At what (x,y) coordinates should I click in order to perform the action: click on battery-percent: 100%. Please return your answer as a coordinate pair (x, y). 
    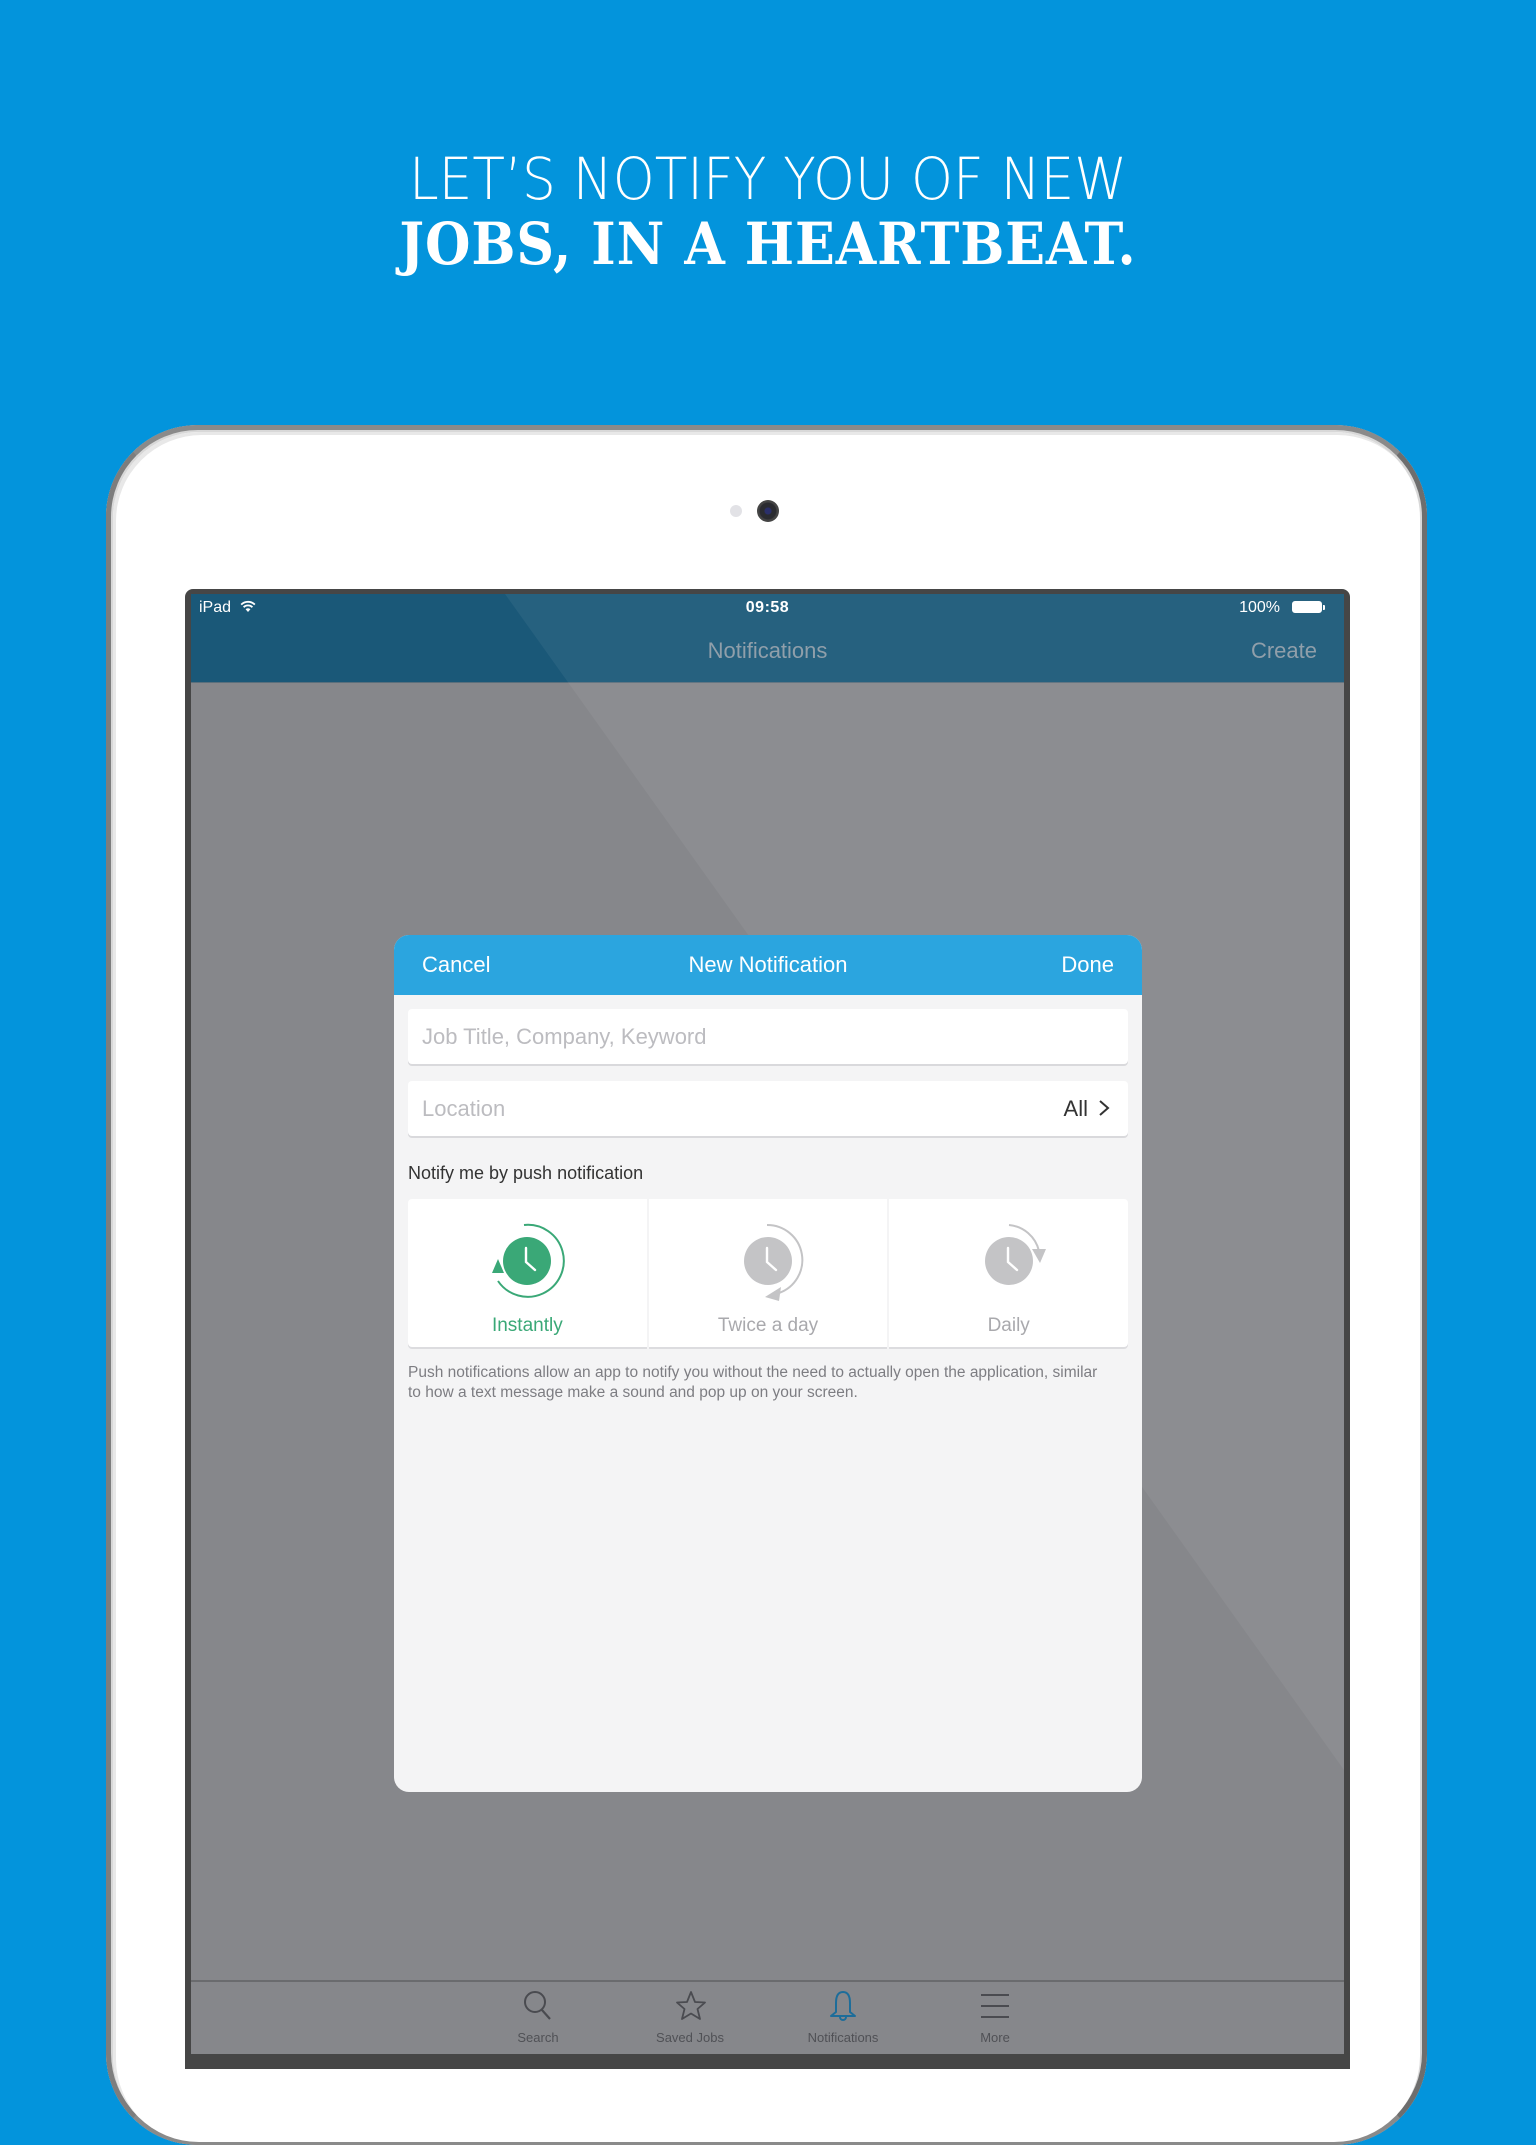
    Looking at the image, I should click on (1259, 607).